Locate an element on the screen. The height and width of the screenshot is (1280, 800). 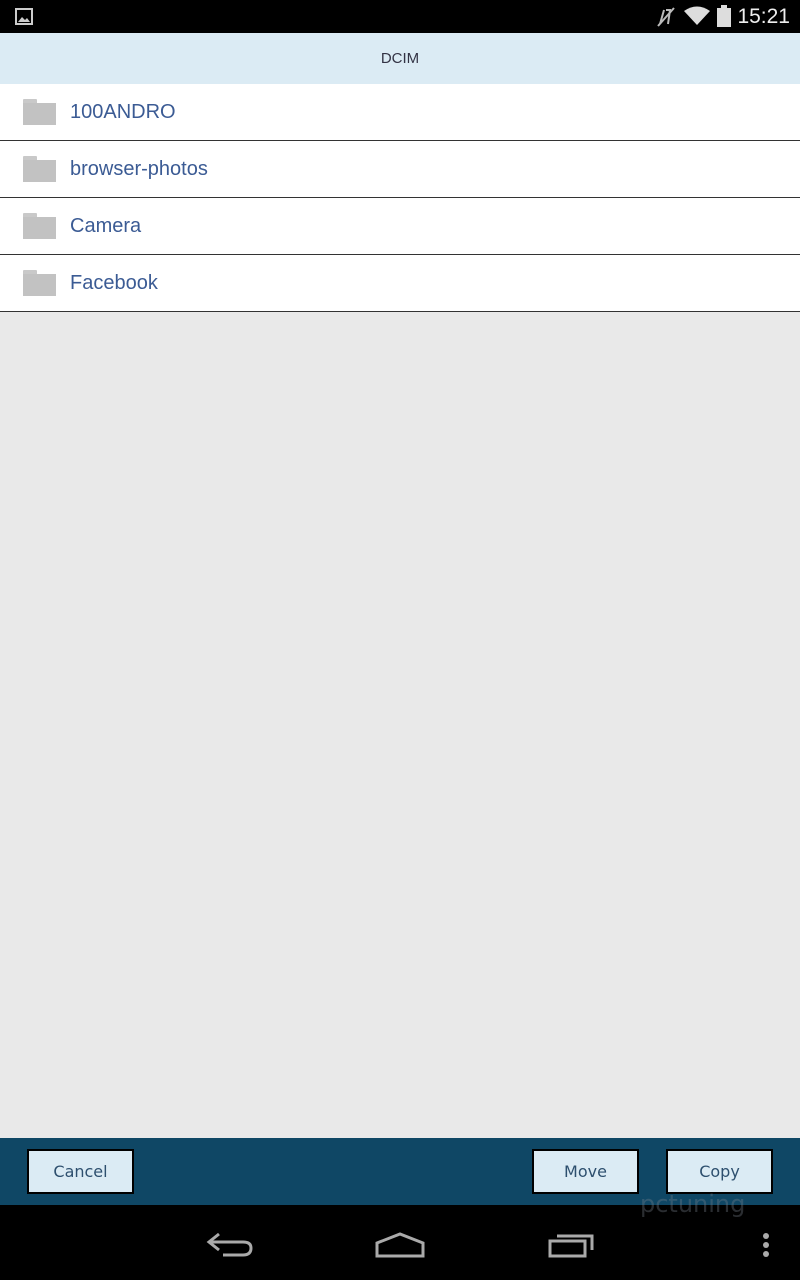
cancel-button: Cancel is located at coordinates (80, 1171).